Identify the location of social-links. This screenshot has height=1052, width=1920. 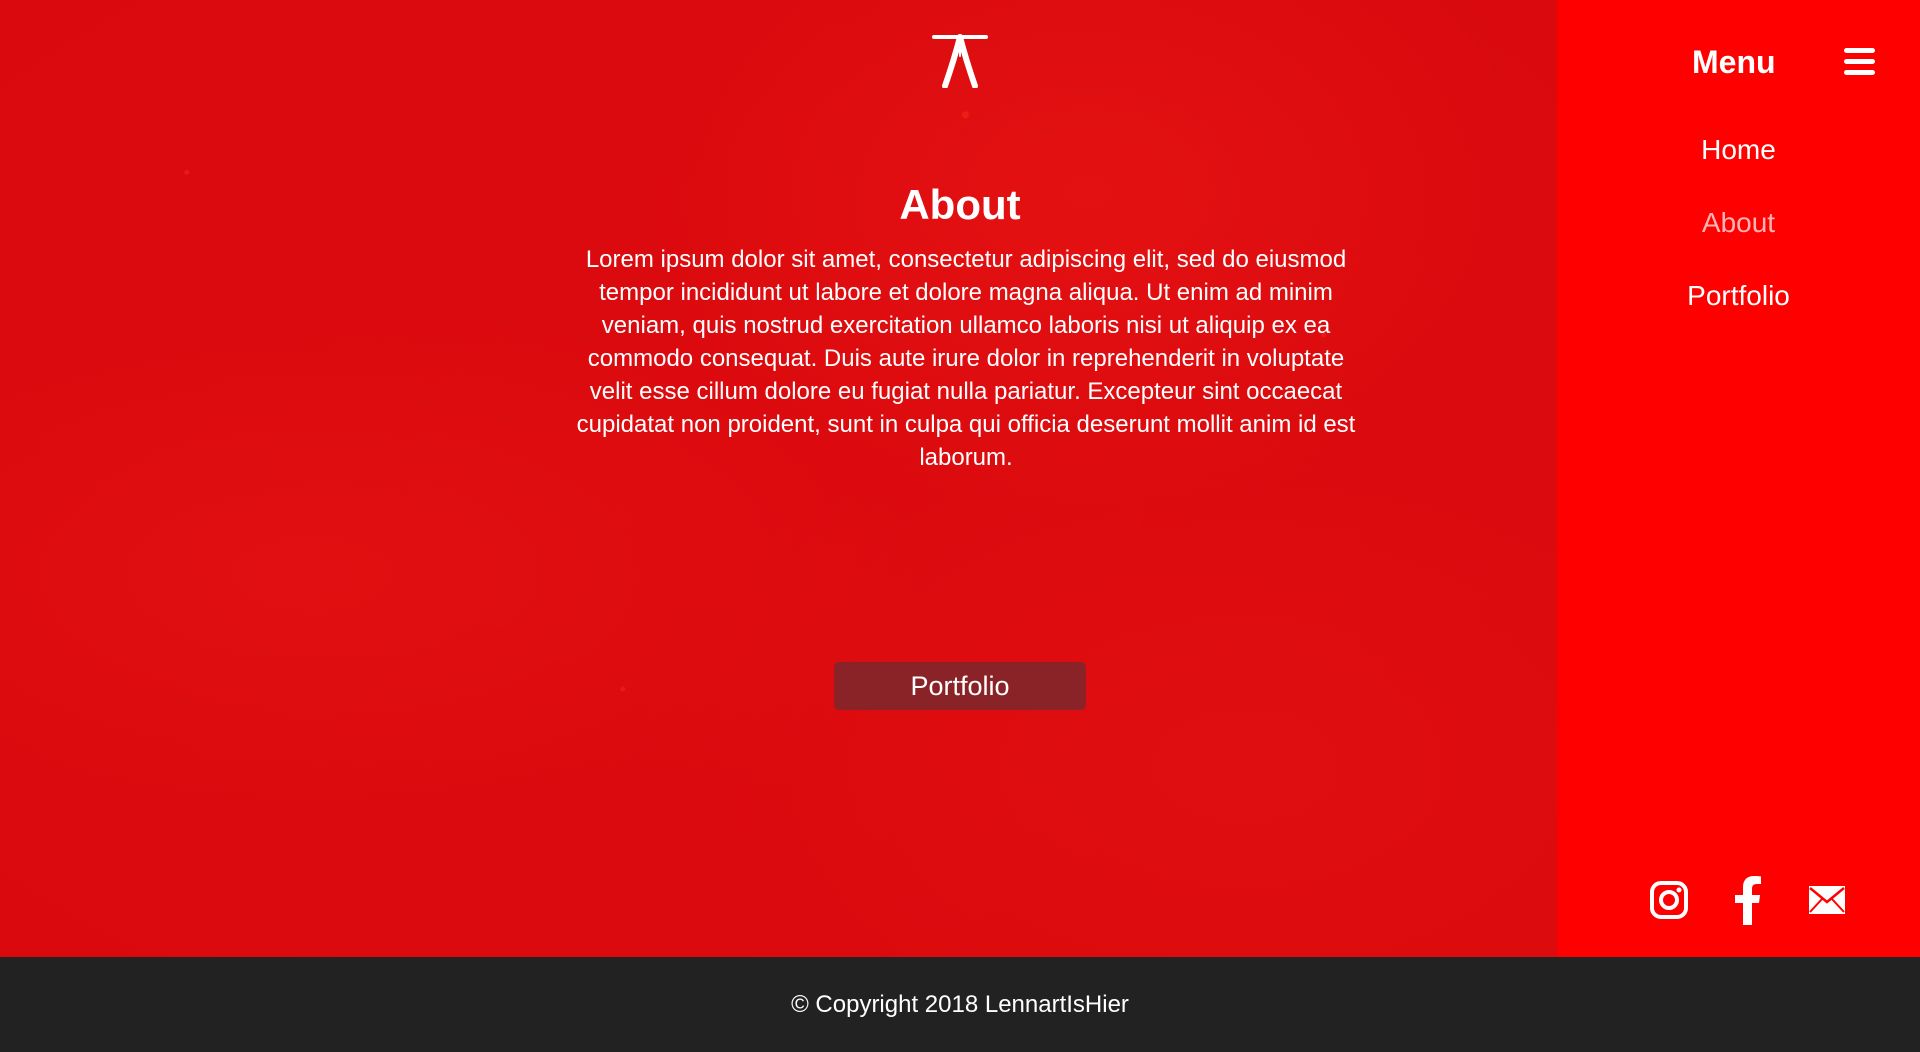
(1738, 900).